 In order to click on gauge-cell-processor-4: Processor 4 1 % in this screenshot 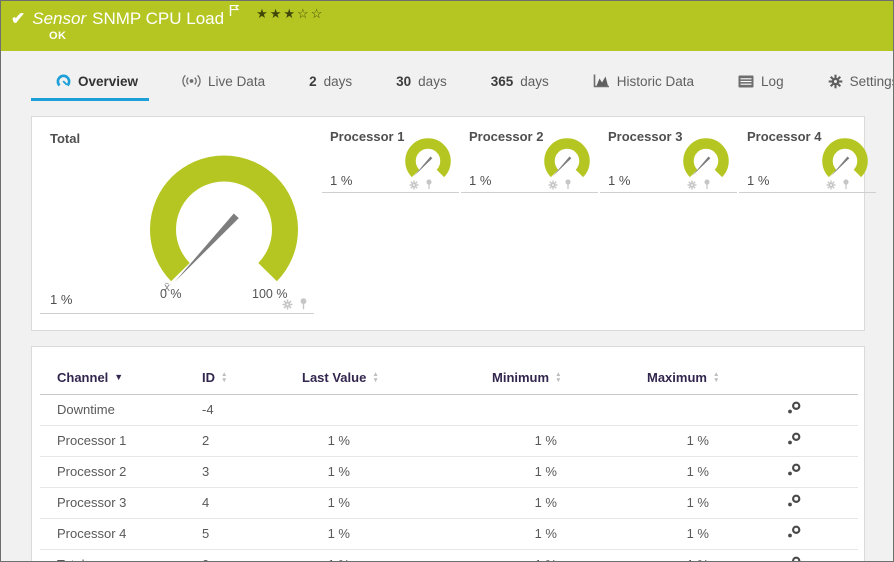, I will do `click(807, 160)`.